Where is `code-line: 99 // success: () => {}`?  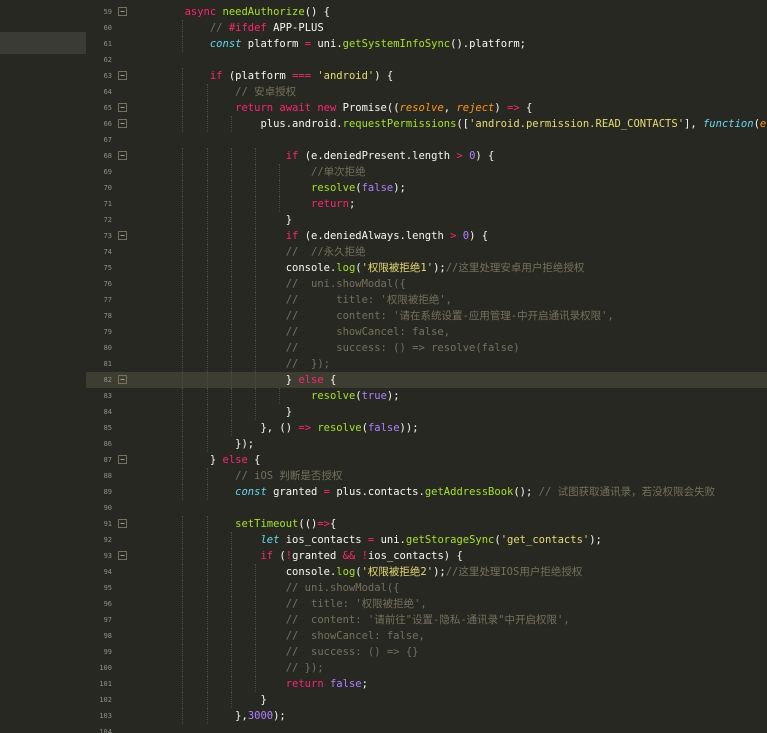 code-line: 99 // success: () => {} is located at coordinates (426, 652).